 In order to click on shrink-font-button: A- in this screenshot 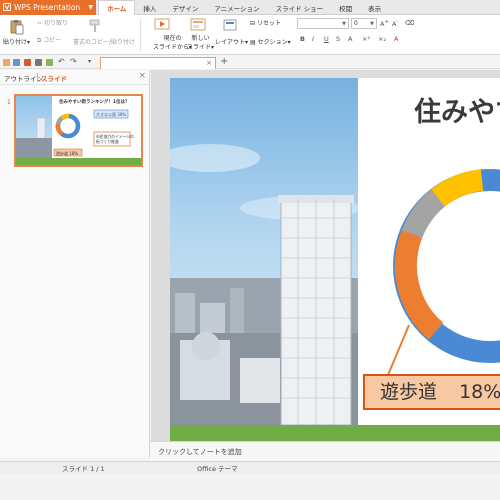, I will do `click(395, 23)`.